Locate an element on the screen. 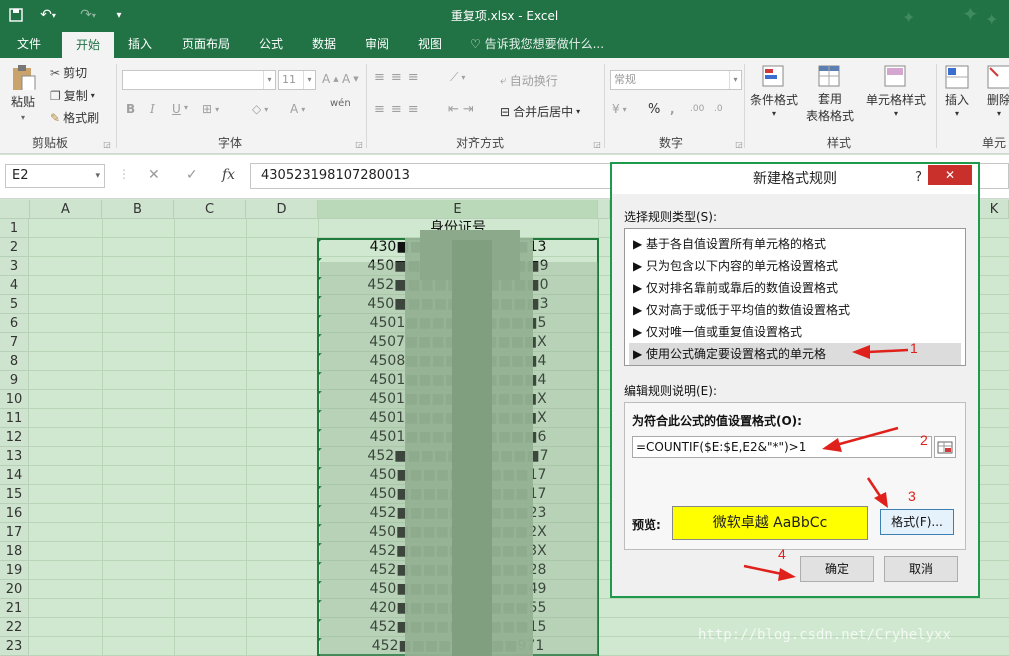 The width and height of the screenshot is (1009, 656). watermark: http://blog.csdn.net/Cryhelyxx is located at coordinates (824, 635).